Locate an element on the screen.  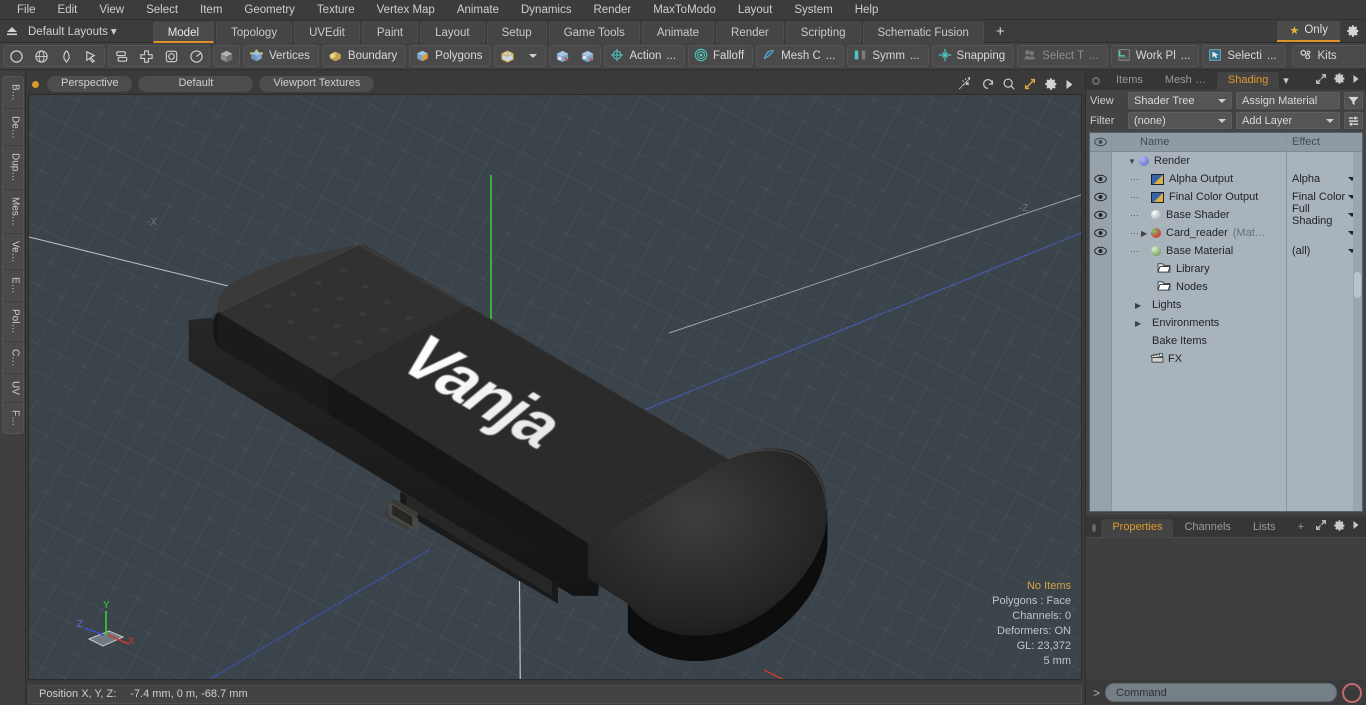
kits-button: Kits is located at coordinates (1328, 56).